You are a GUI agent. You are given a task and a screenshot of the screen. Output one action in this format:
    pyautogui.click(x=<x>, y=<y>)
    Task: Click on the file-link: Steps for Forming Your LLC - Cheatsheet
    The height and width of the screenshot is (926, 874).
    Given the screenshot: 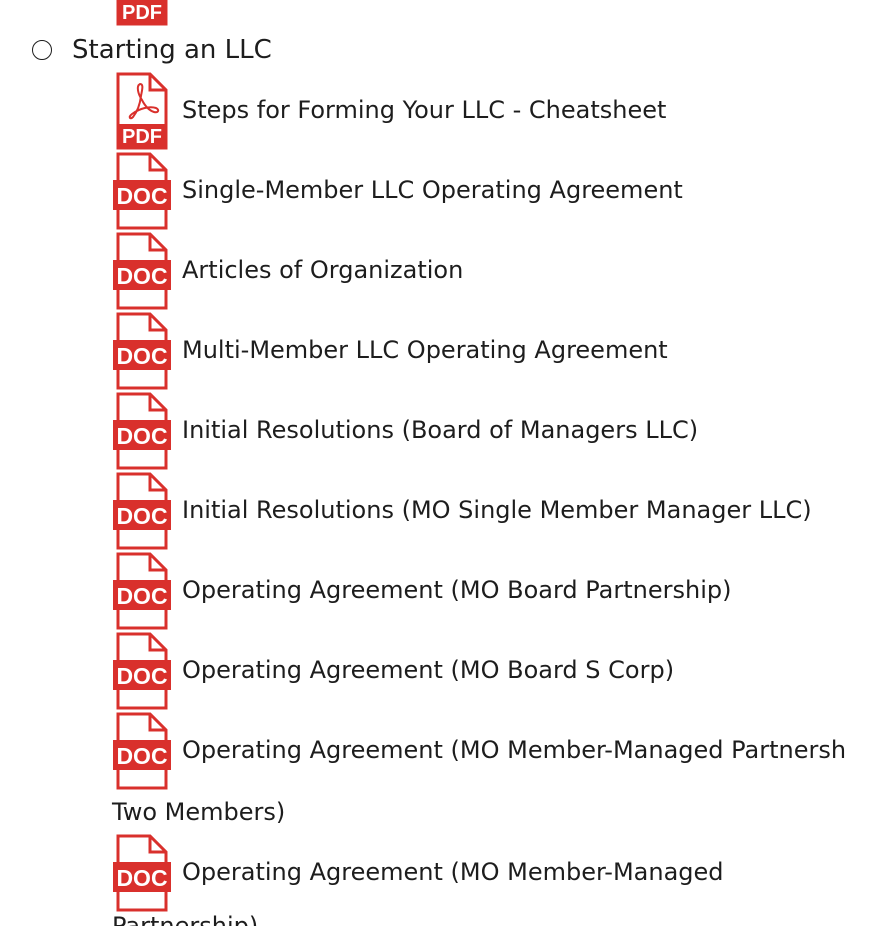 What is the action you would take?
    pyautogui.click(x=424, y=110)
    